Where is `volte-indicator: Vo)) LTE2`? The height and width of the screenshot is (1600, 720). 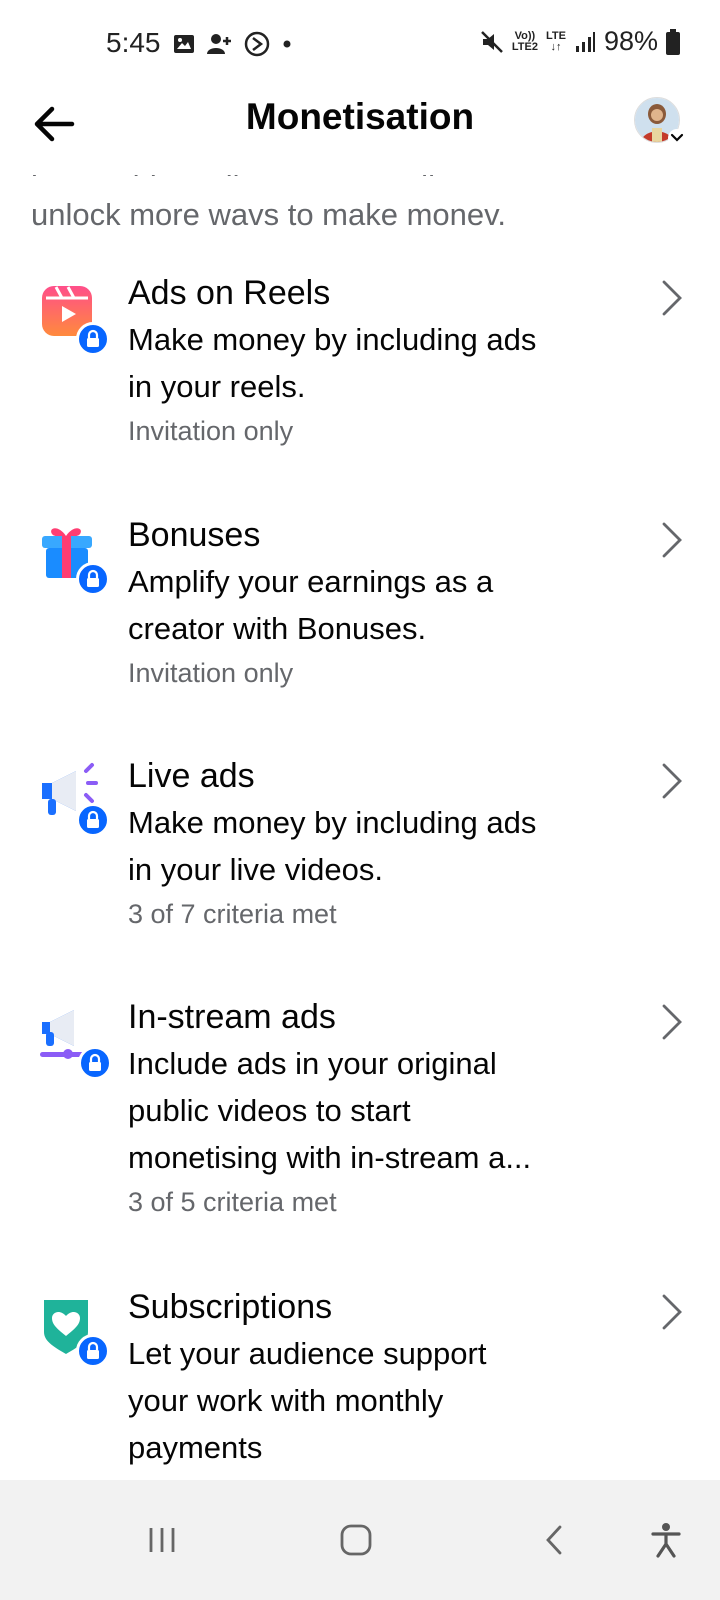
volte-indicator: Vo)) LTE2 is located at coordinates (524, 41).